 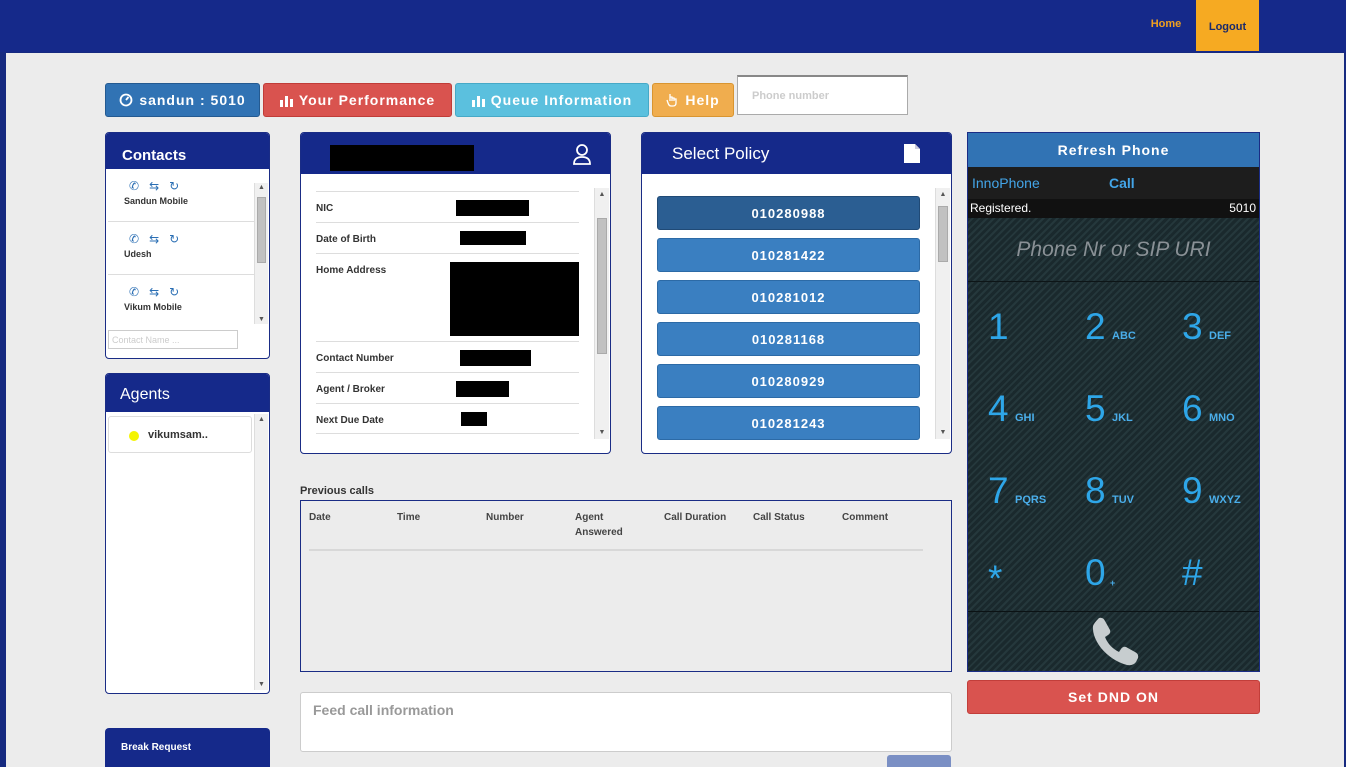 What do you see at coordinates (182, 195) in the screenshot?
I see `contact-item: ✆ ⇆ ↻ Sandun Mobile` at bounding box center [182, 195].